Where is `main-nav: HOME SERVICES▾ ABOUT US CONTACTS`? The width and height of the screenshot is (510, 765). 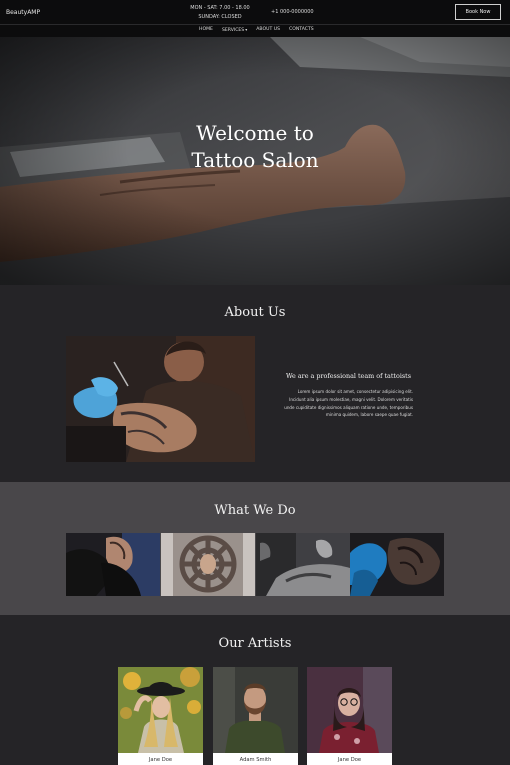
main-nav: HOME SERVICES▾ ABOUT US CONTACTS is located at coordinates (256, 30).